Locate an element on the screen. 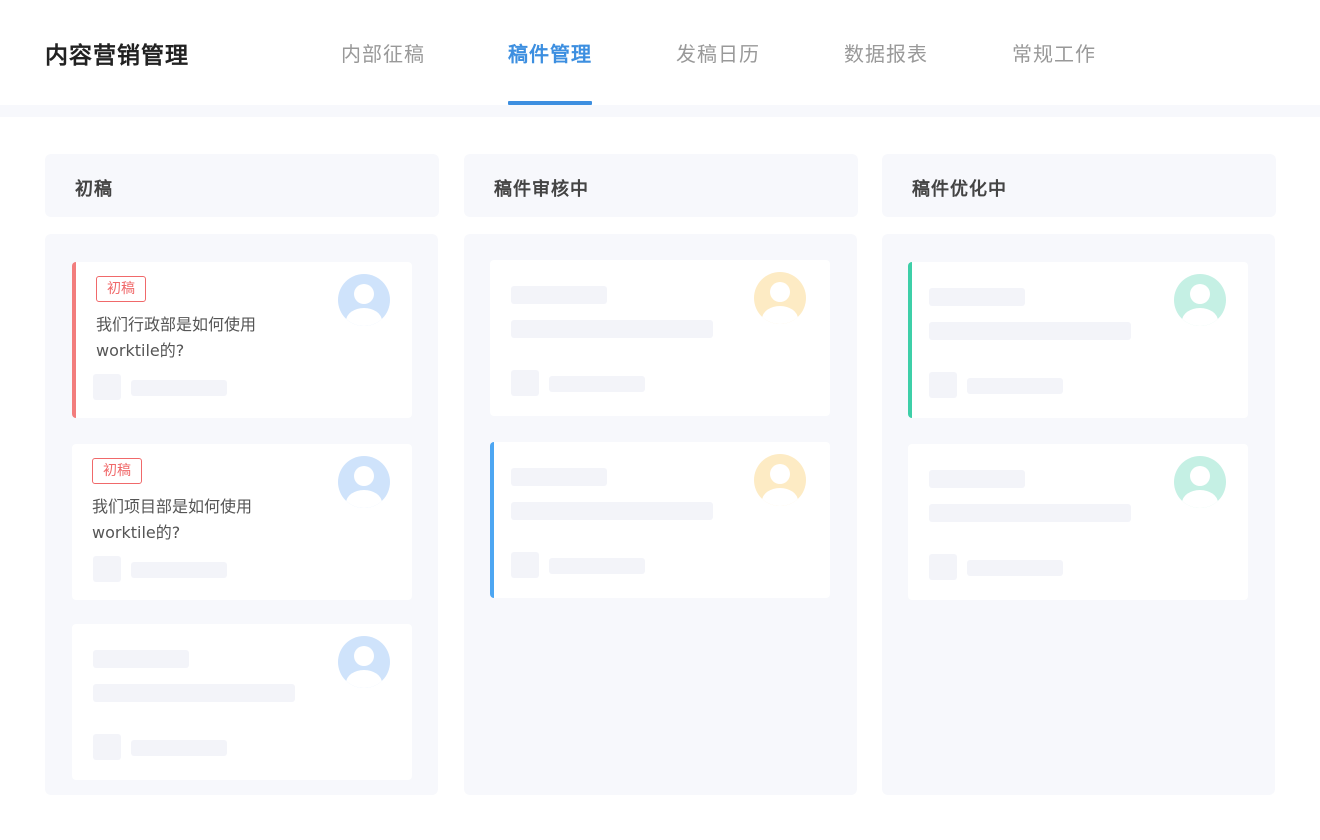  column-title: 初稿 is located at coordinates (94, 189).